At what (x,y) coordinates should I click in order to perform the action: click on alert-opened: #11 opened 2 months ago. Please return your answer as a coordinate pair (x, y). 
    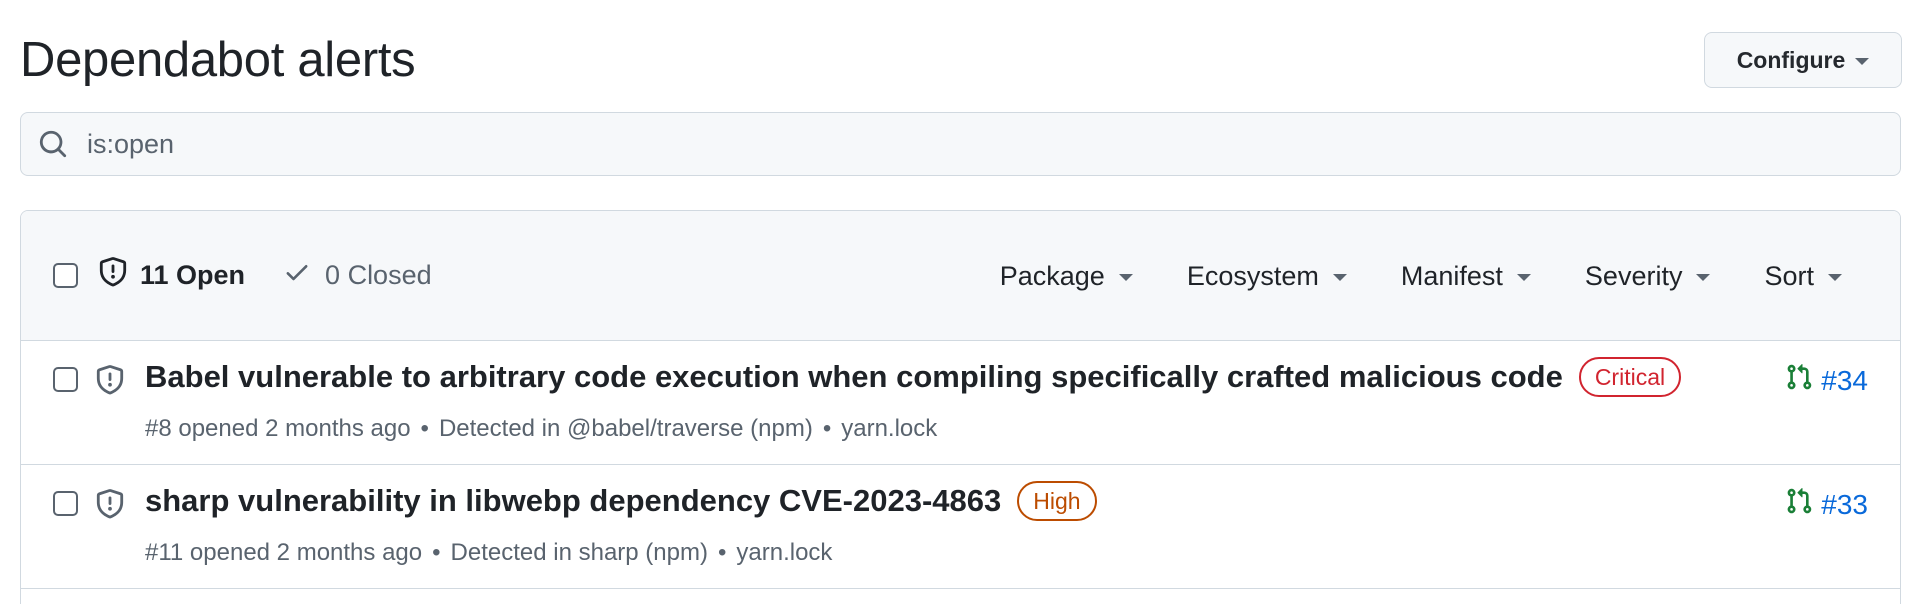
    Looking at the image, I should click on (284, 552).